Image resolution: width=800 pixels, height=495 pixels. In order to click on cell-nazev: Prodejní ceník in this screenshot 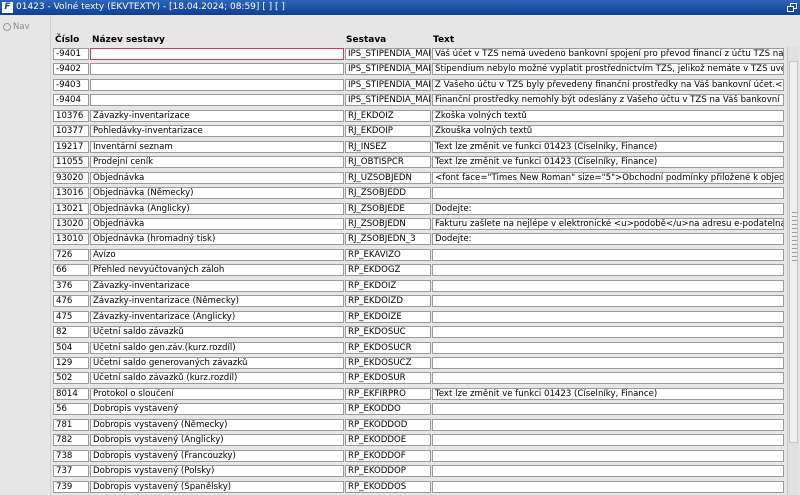, I will do `click(217, 162)`.